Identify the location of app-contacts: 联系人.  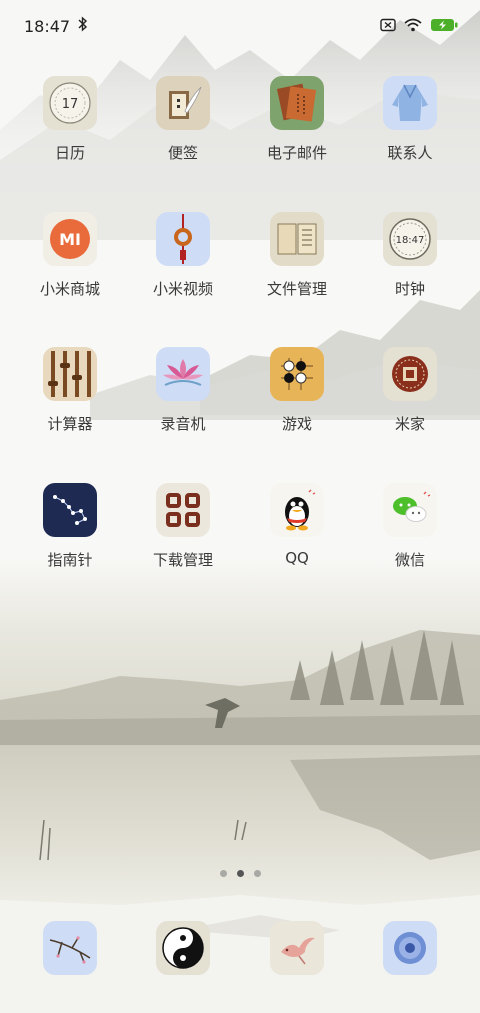
(410, 119).